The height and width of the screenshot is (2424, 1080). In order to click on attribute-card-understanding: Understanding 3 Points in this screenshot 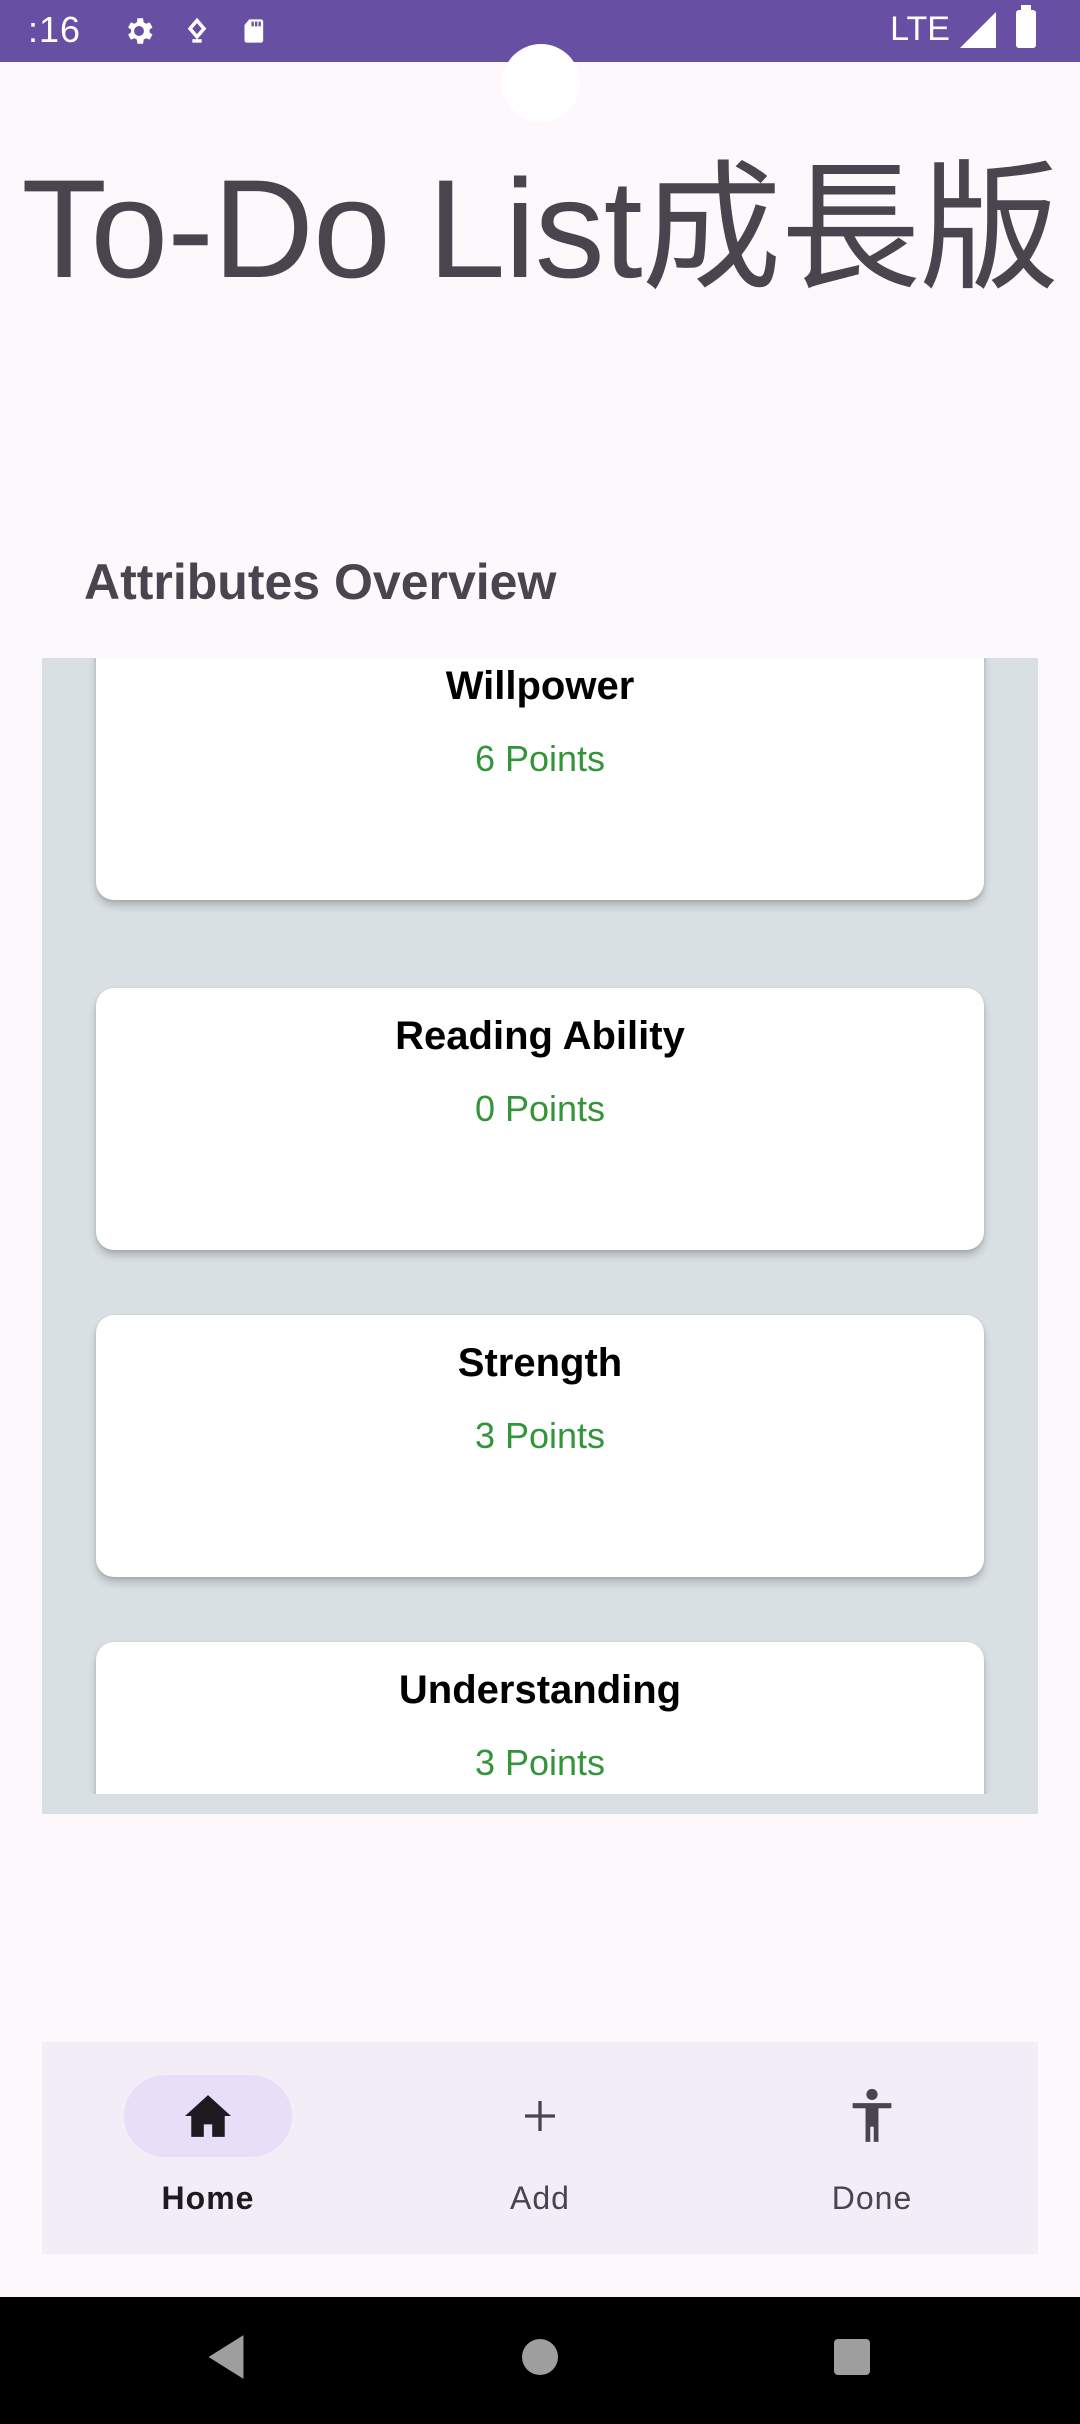, I will do `click(540, 1728)`.